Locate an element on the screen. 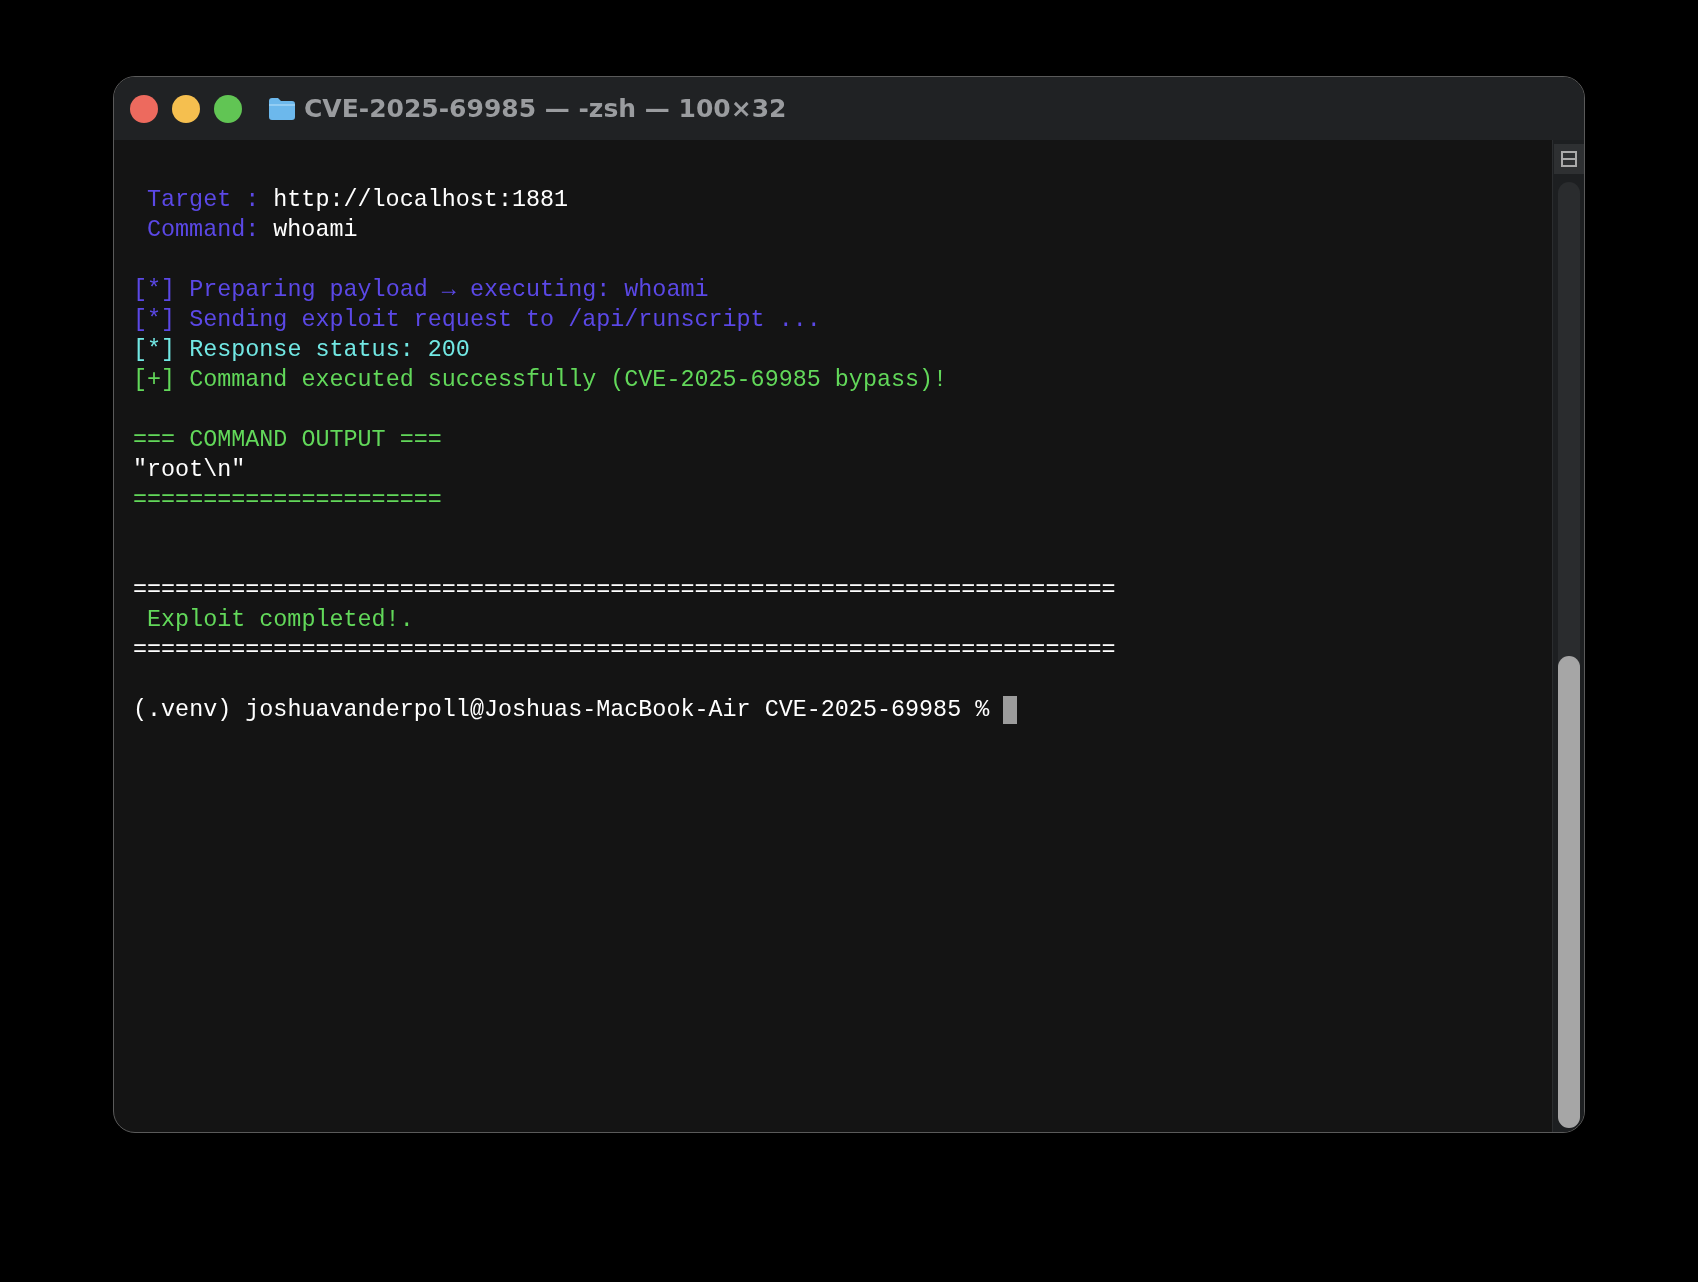 This screenshot has height=1282, width=1698. output-text: ====================== is located at coordinates (287, 500).